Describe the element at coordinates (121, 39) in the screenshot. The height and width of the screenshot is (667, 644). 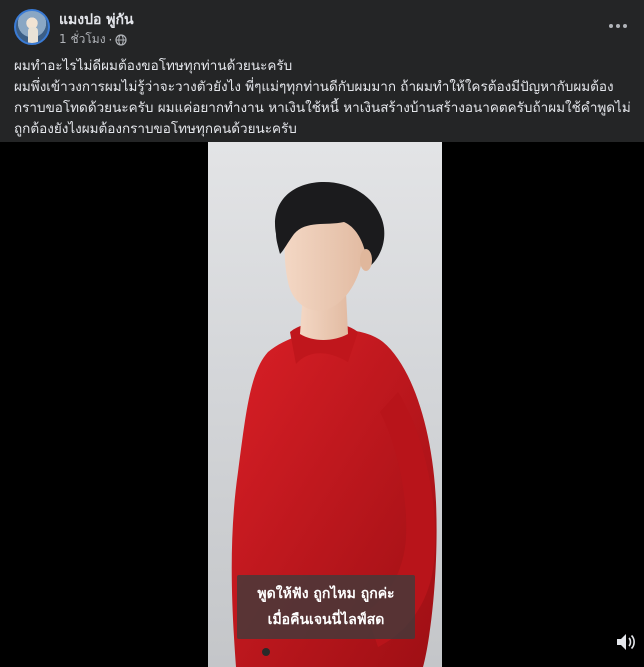
I see `globe-icon` at that location.